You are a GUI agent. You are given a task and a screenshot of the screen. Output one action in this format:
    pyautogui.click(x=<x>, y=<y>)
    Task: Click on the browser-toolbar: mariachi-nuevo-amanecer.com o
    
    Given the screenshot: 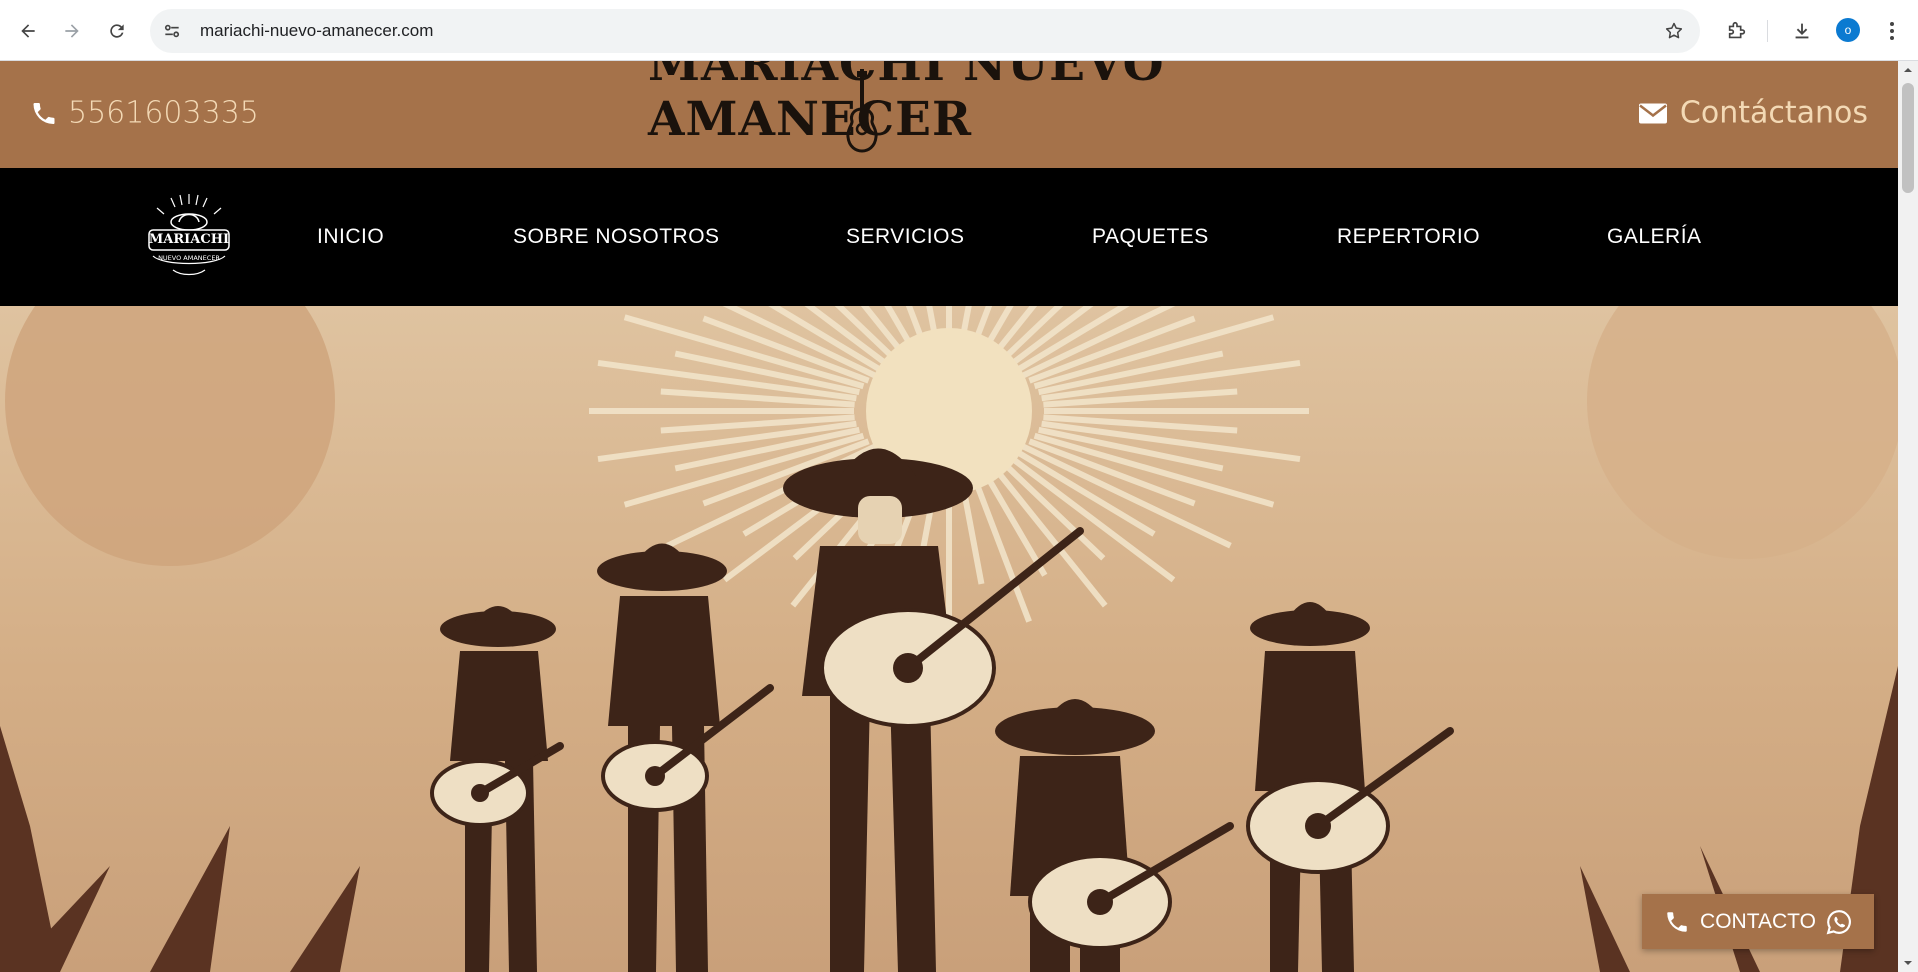 What is the action you would take?
    pyautogui.click(x=959, y=30)
    